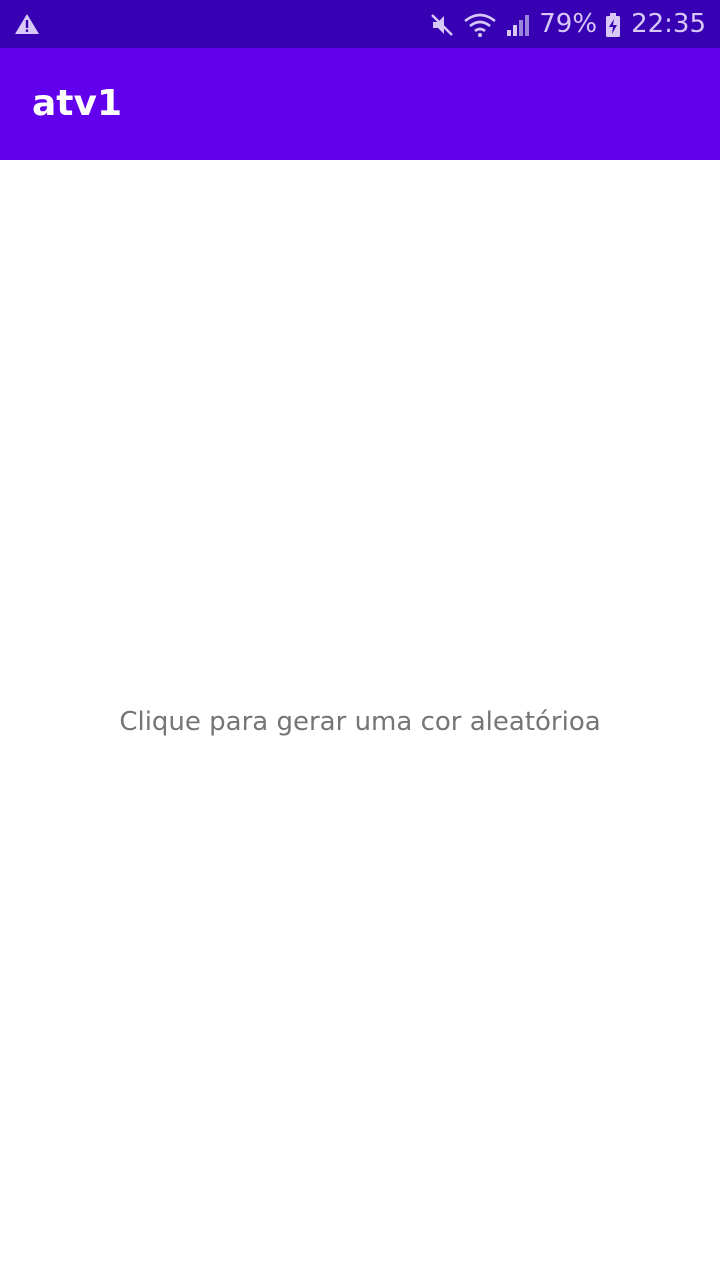 This screenshot has width=720, height=1280. I want to click on app-bar: atv1, so click(360, 104).